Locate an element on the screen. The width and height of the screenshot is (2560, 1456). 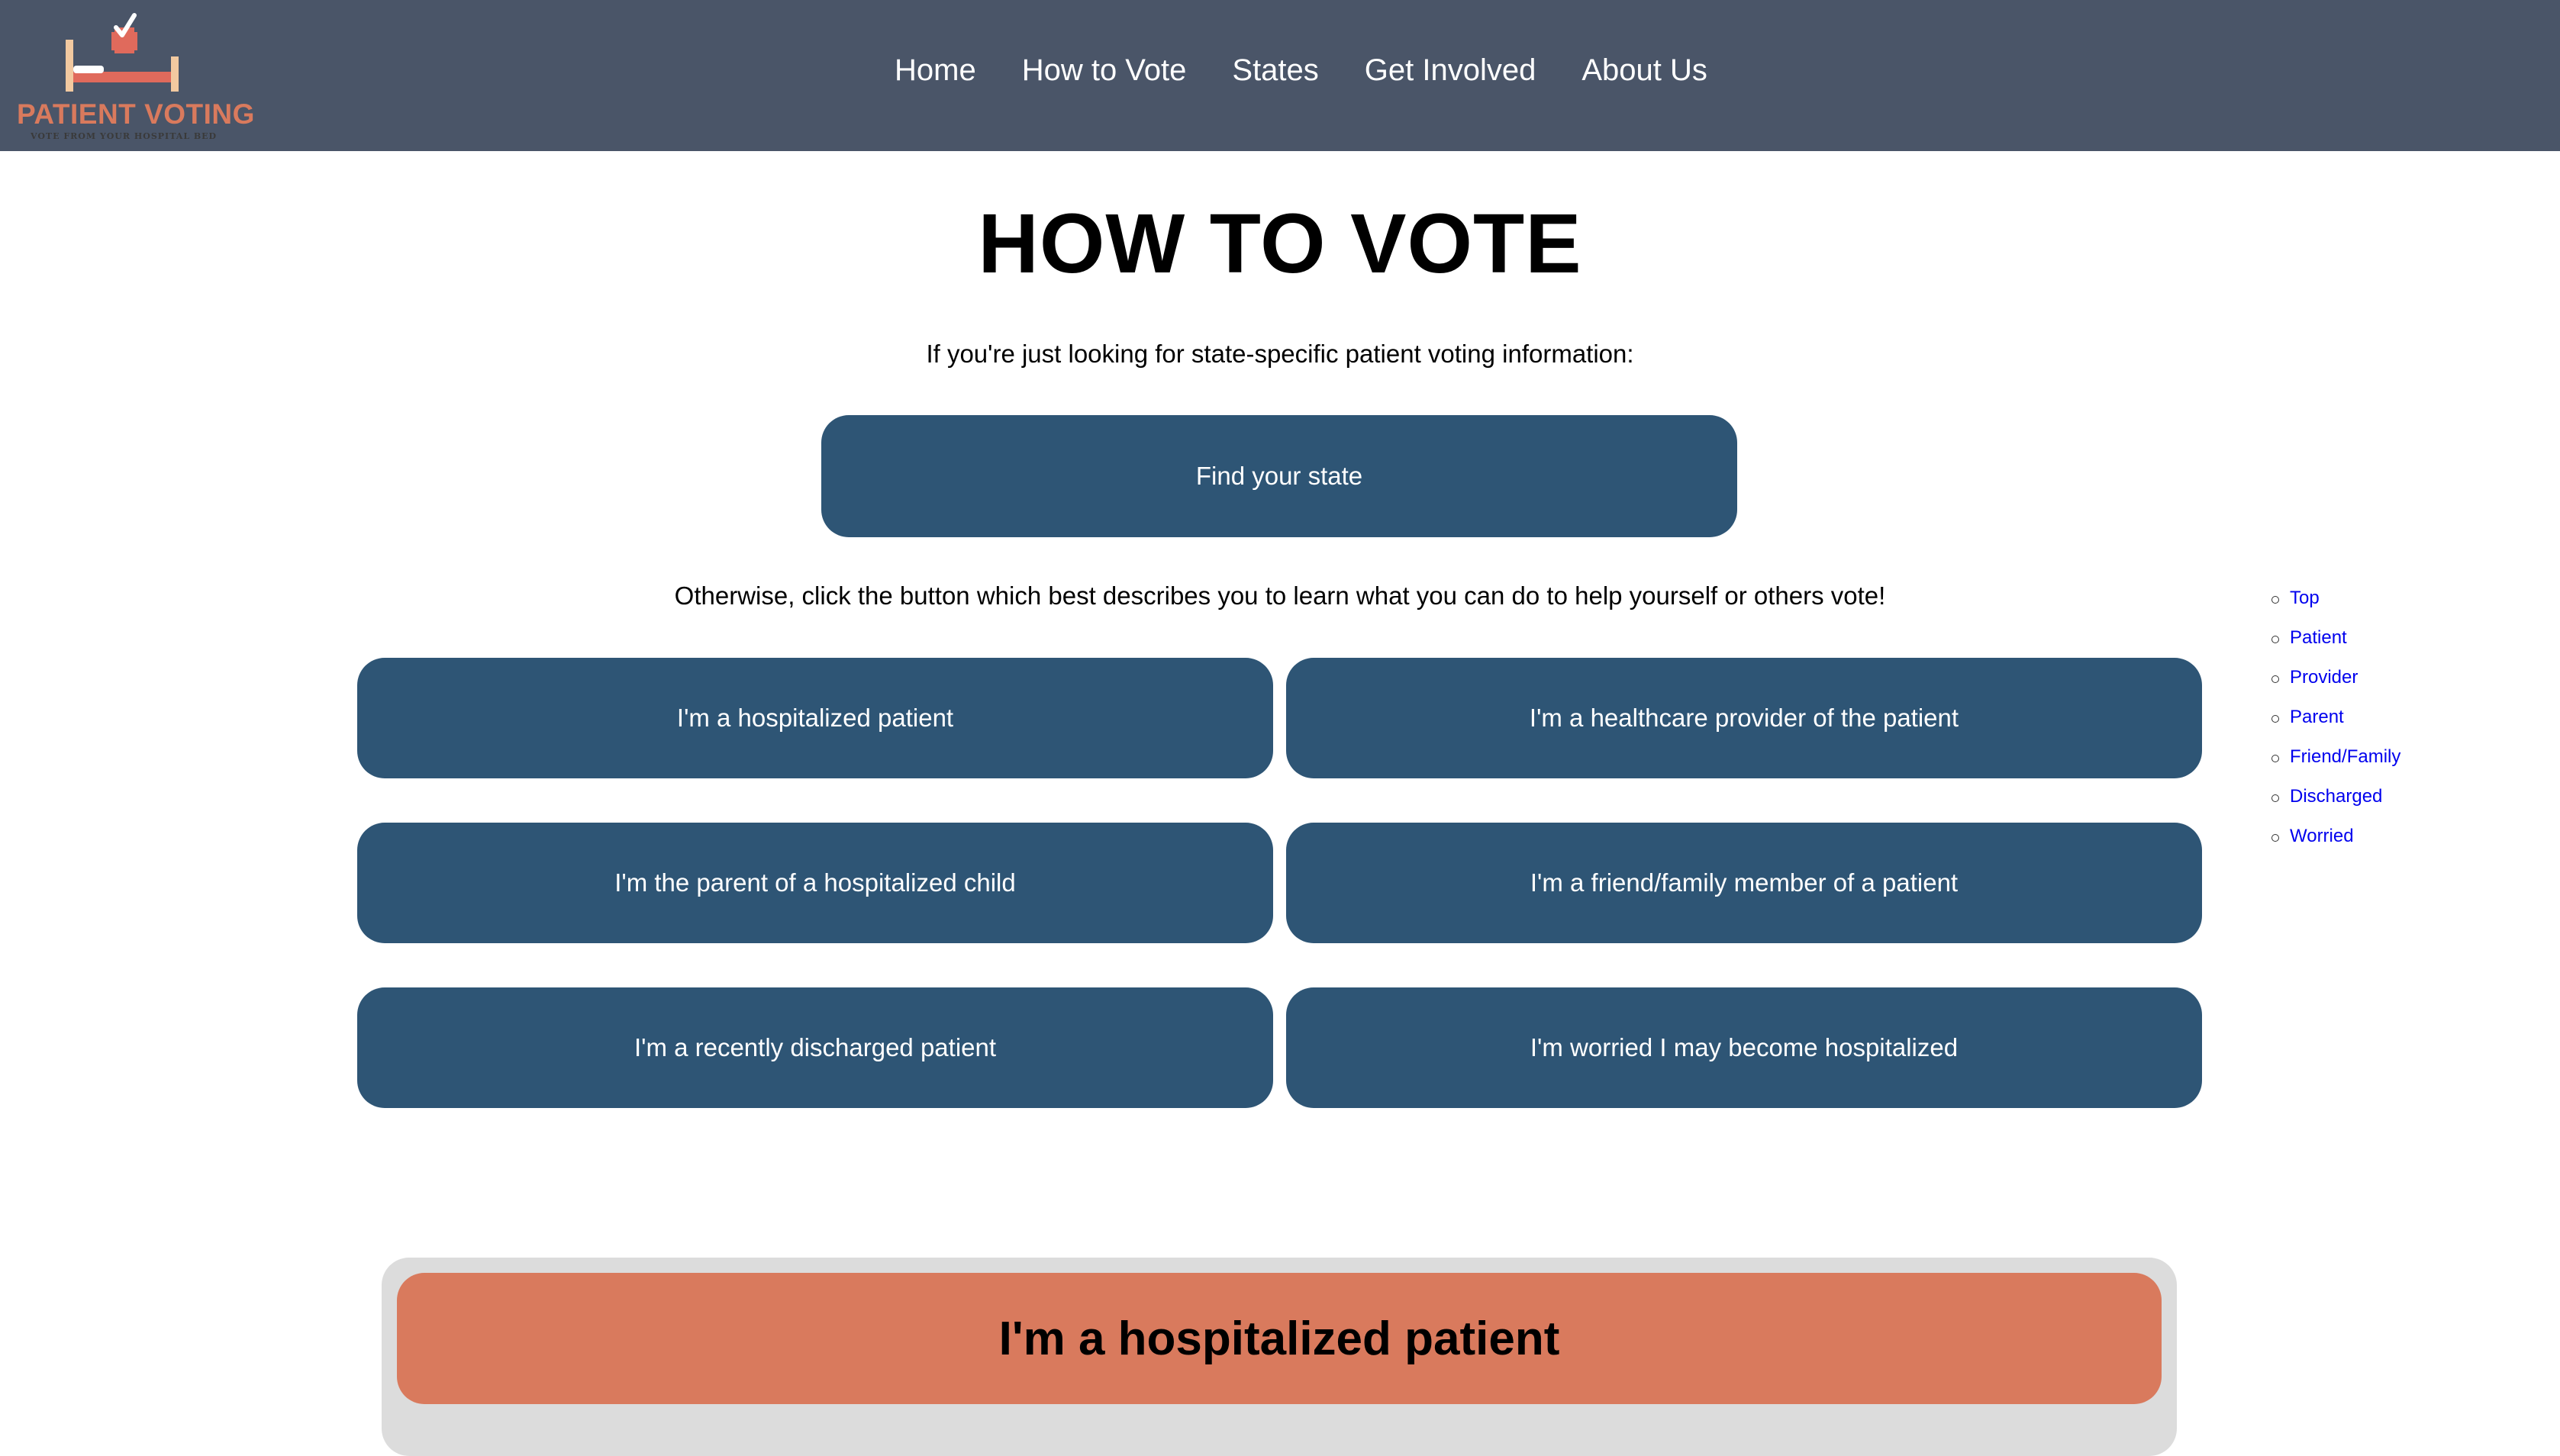
nav-states: States is located at coordinates (1275, 70).